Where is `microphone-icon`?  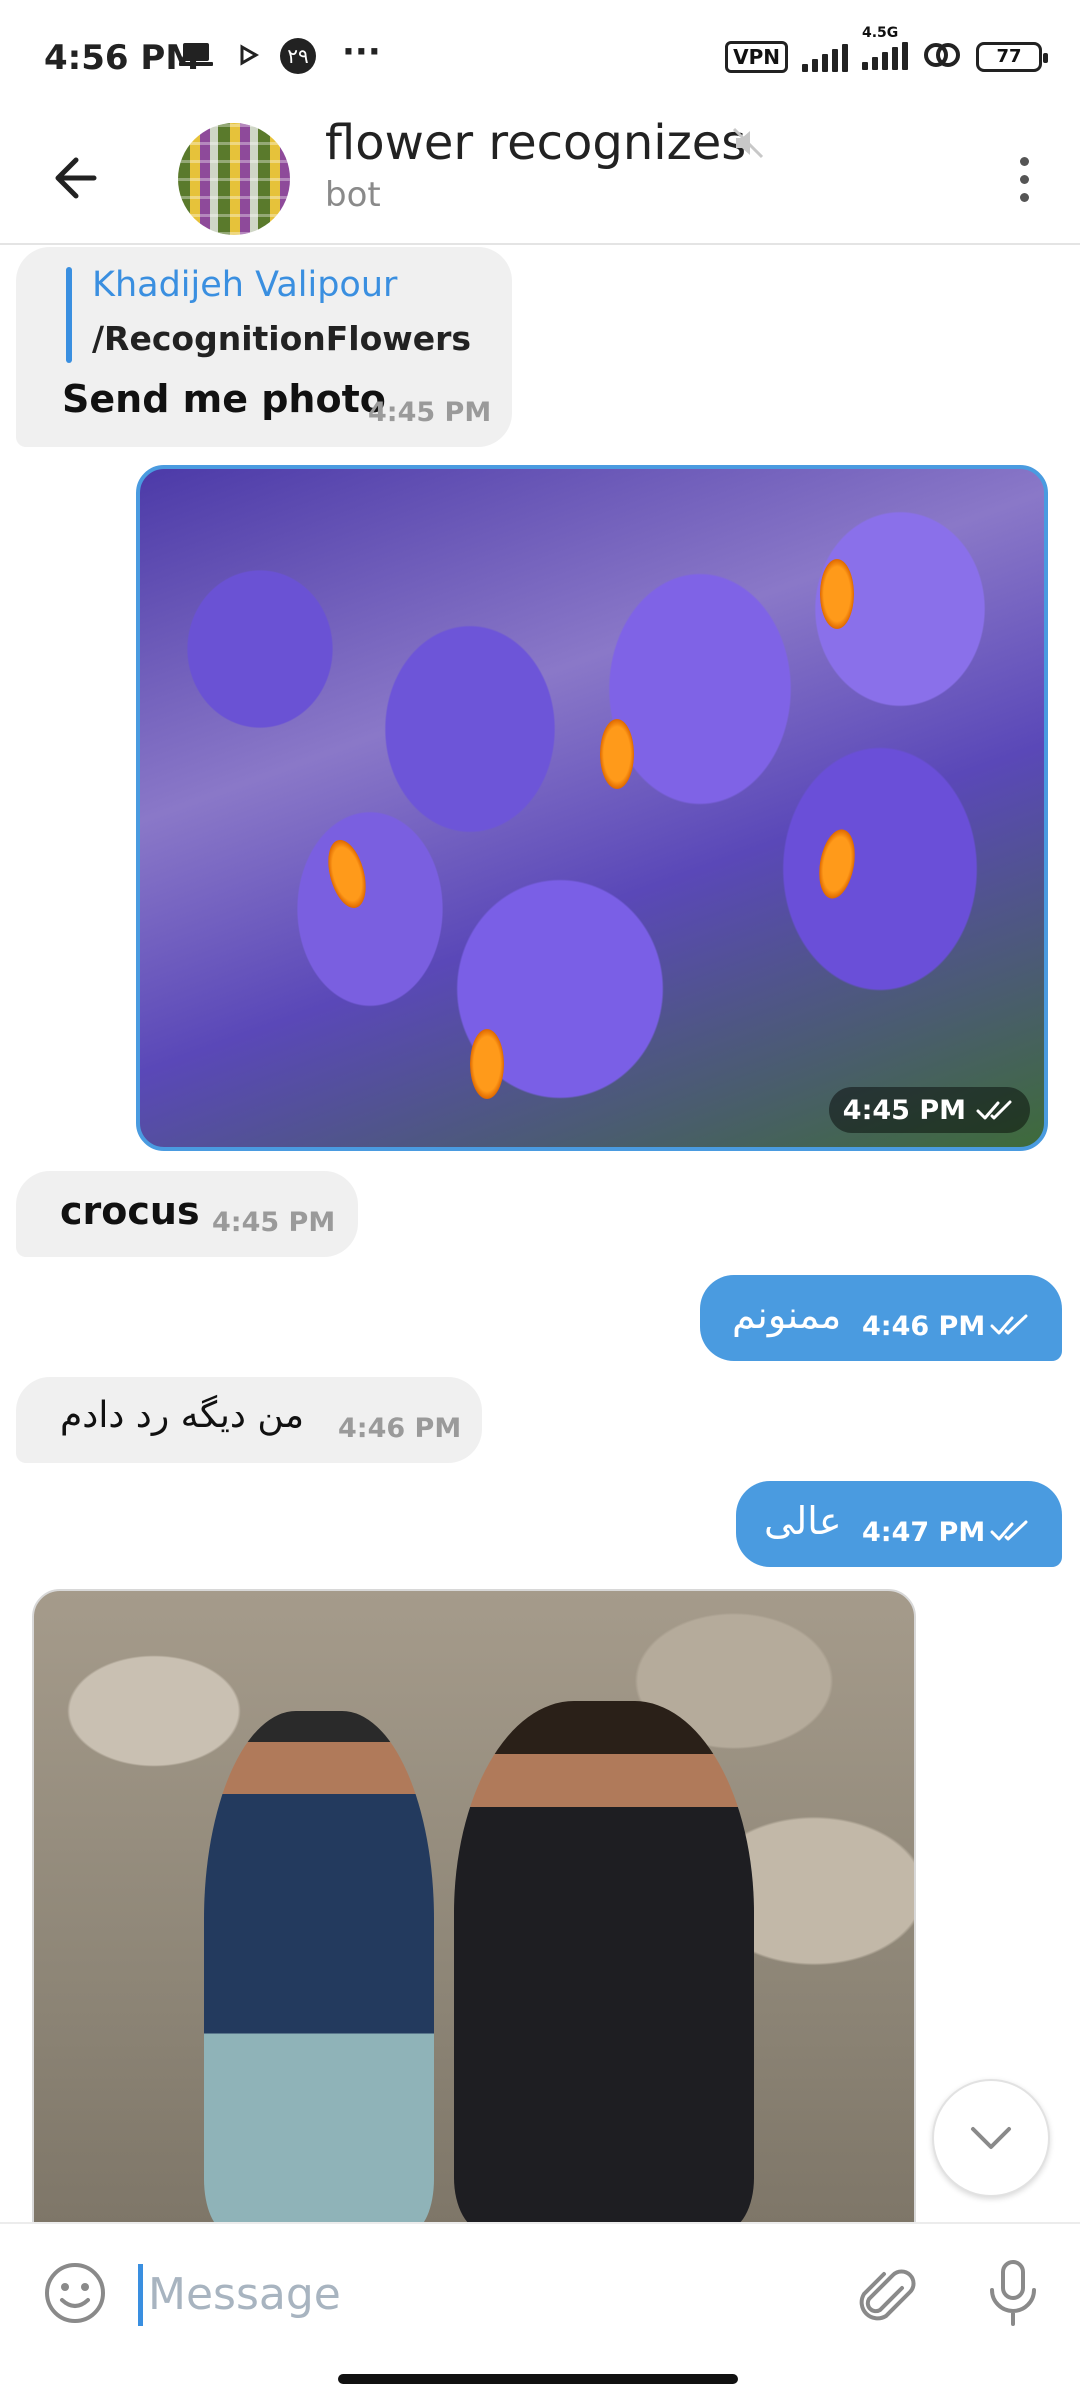 microphone-icon is located at coordinates (1013, 2293).